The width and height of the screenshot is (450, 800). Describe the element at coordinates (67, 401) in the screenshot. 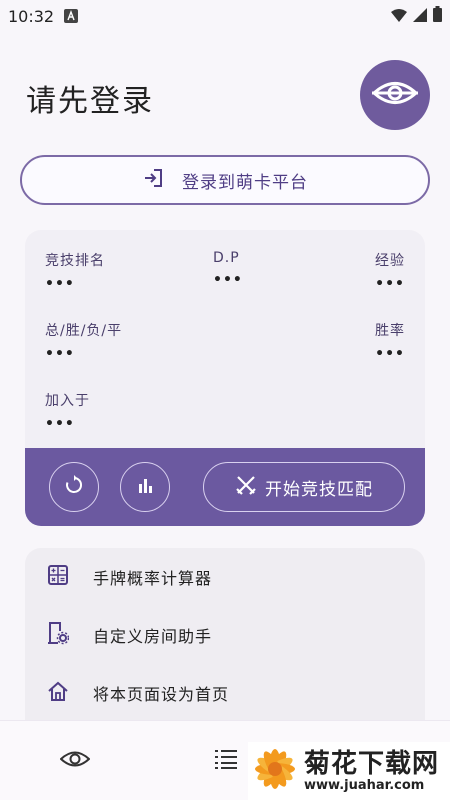

I see `stat-joined-label: 加入于` at that location.